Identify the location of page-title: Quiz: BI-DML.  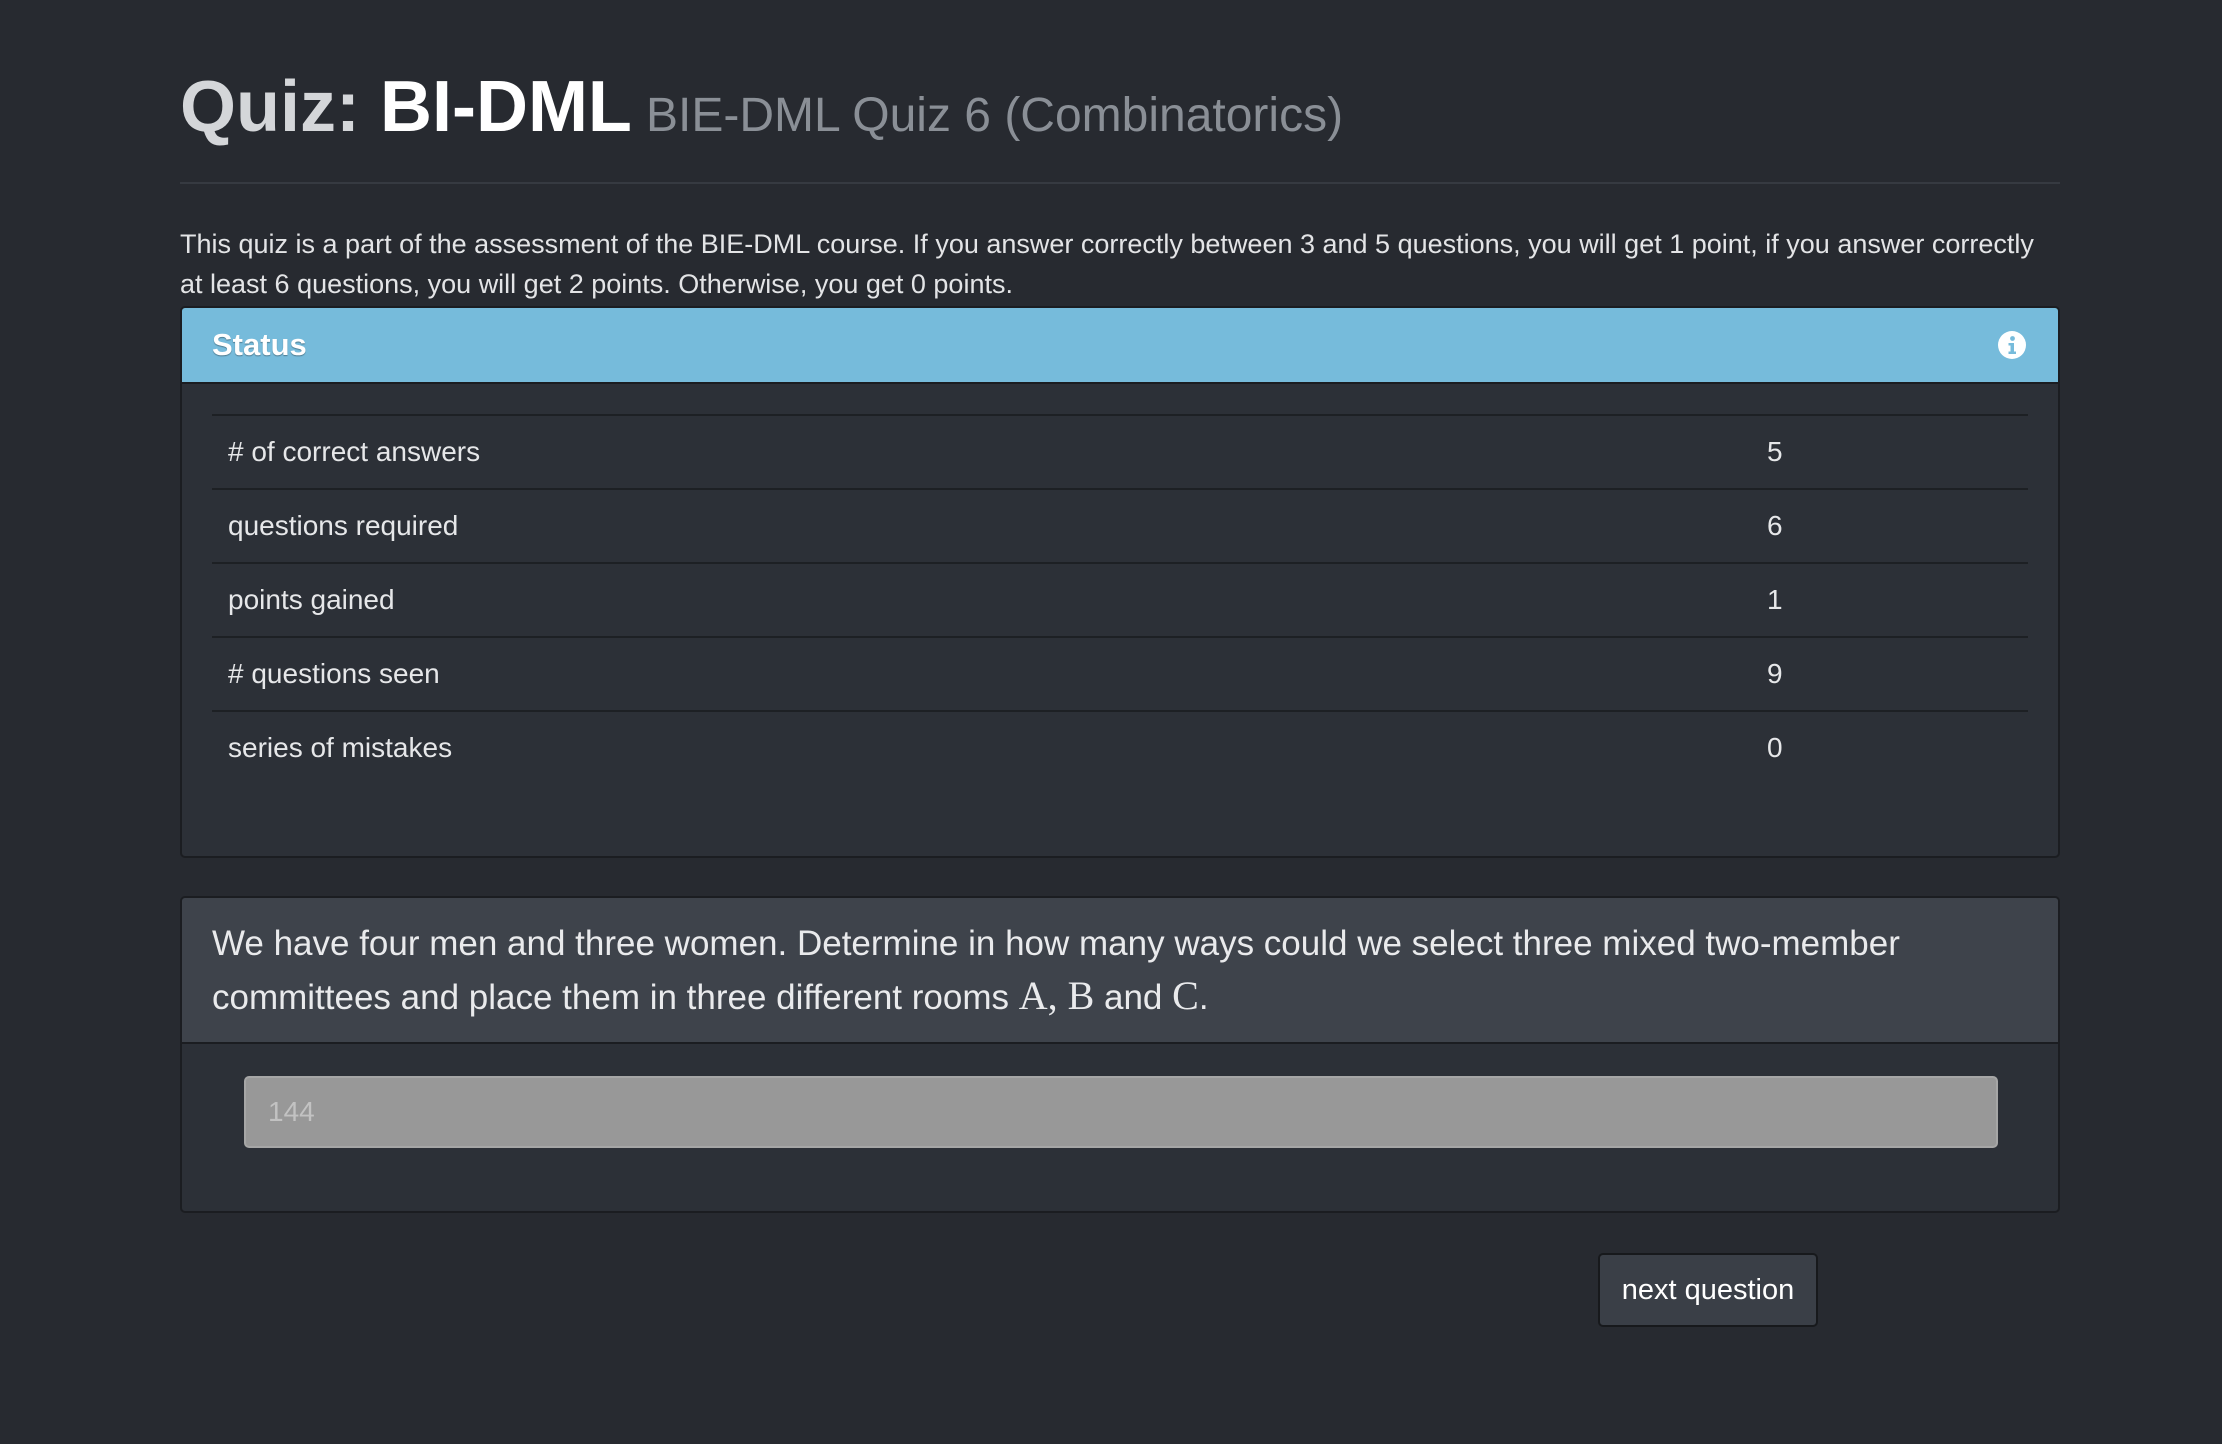
(406, 107).